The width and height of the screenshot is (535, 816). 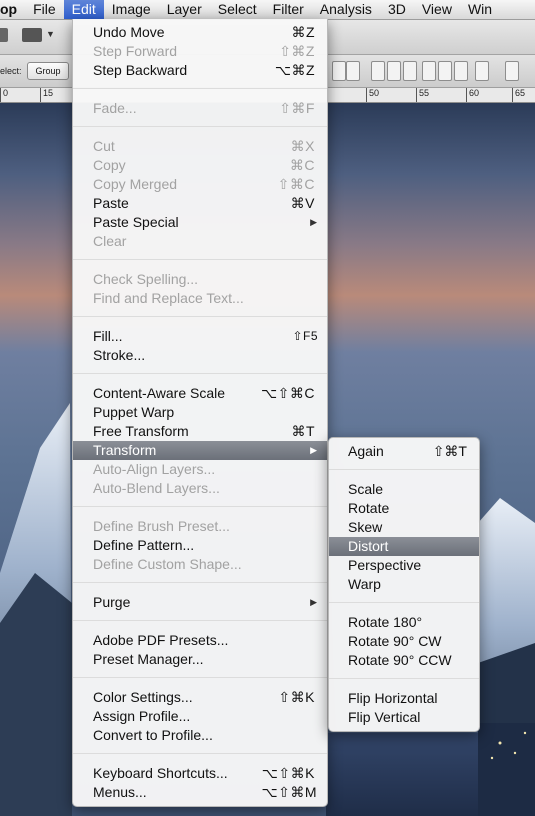 I want to click on menu-item-paste: Paste ⌘V, so click(x=200, y=203).